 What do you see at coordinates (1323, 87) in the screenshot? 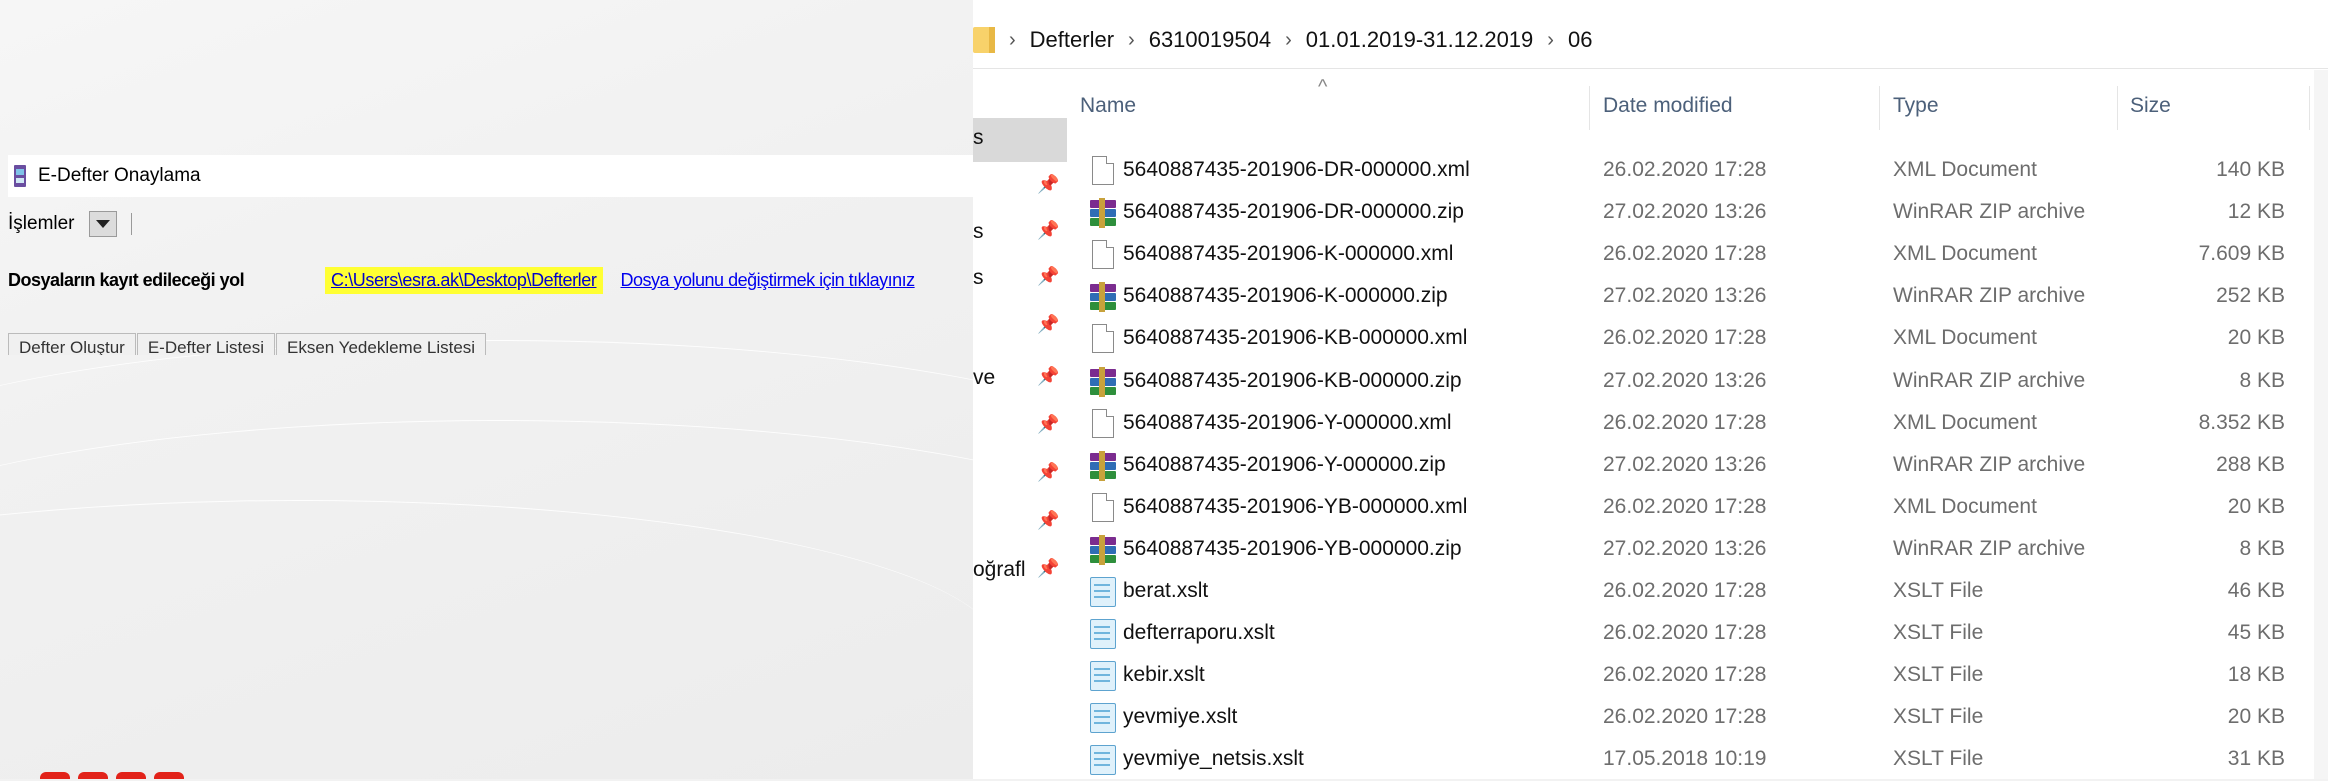
I see `sort-ascending-icon: ^` at bounding box center [1323, 87].